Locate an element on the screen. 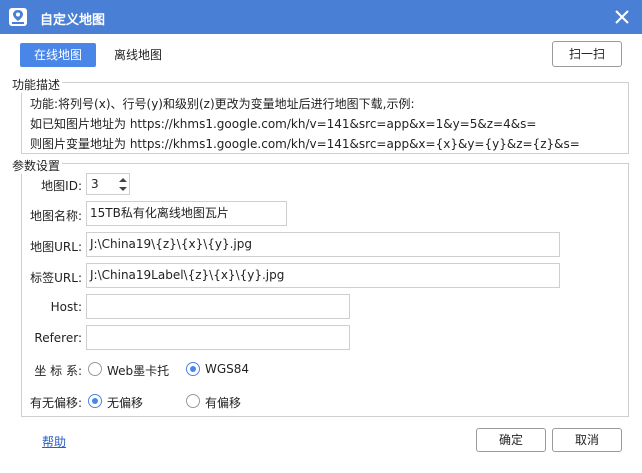  host-label: Host: is located at coordinates (66, 307).